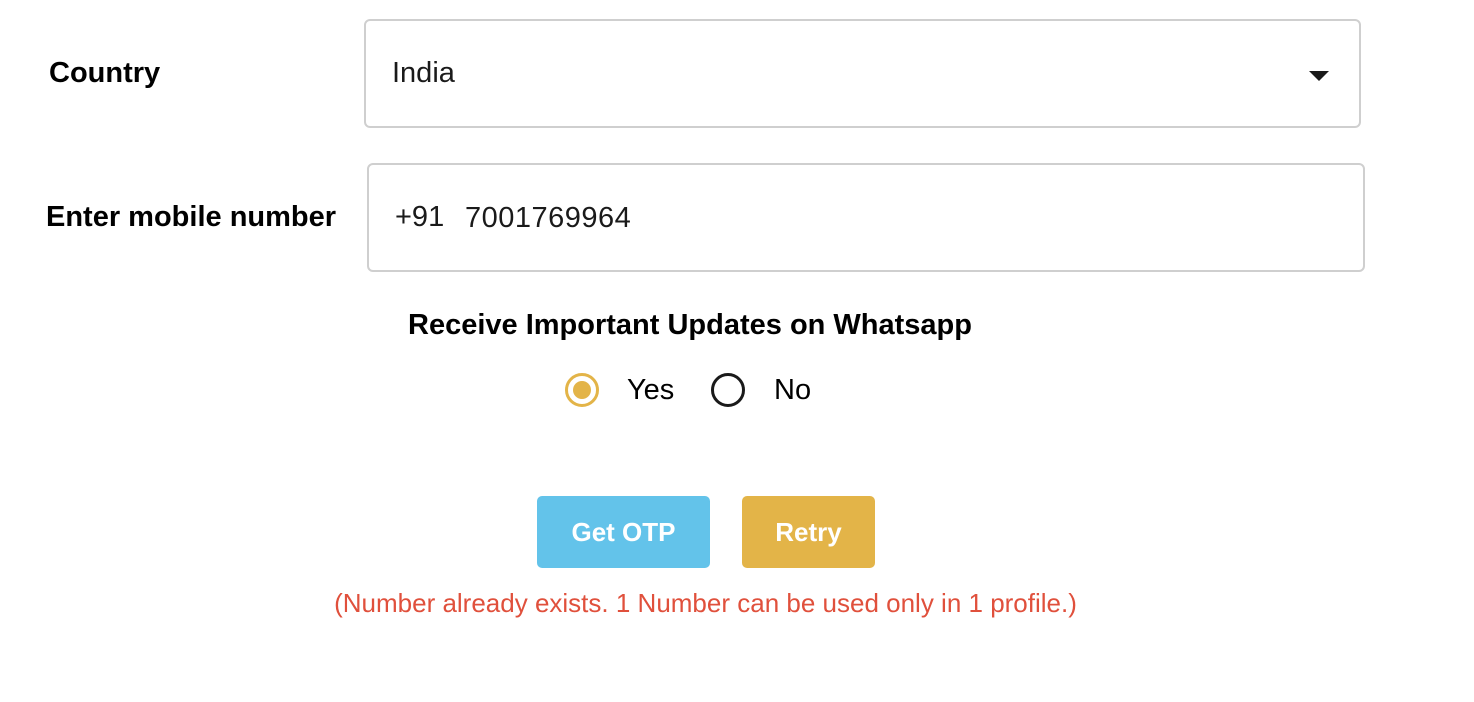  Describe the element at coordinates (808, 532) in the screenshot. I see `retry-button: Retry` at that location.